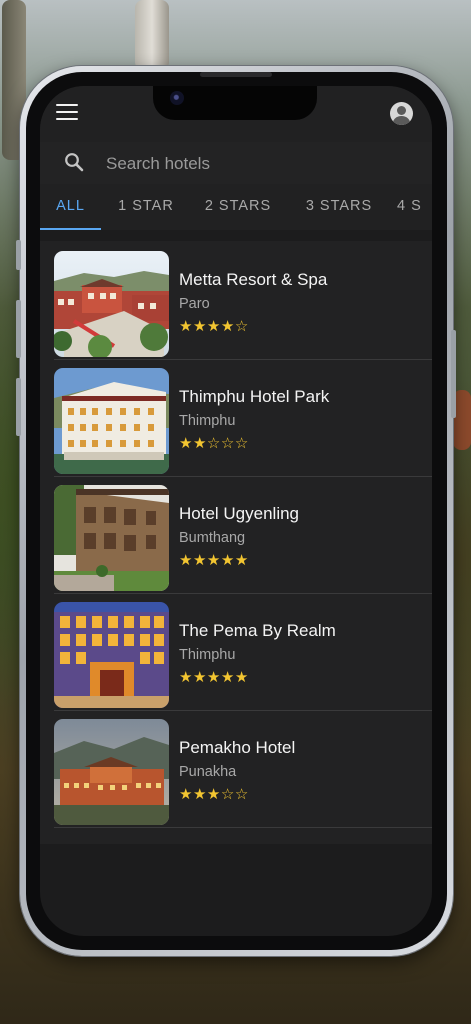  I want to click on search-input, so click(256, 164).